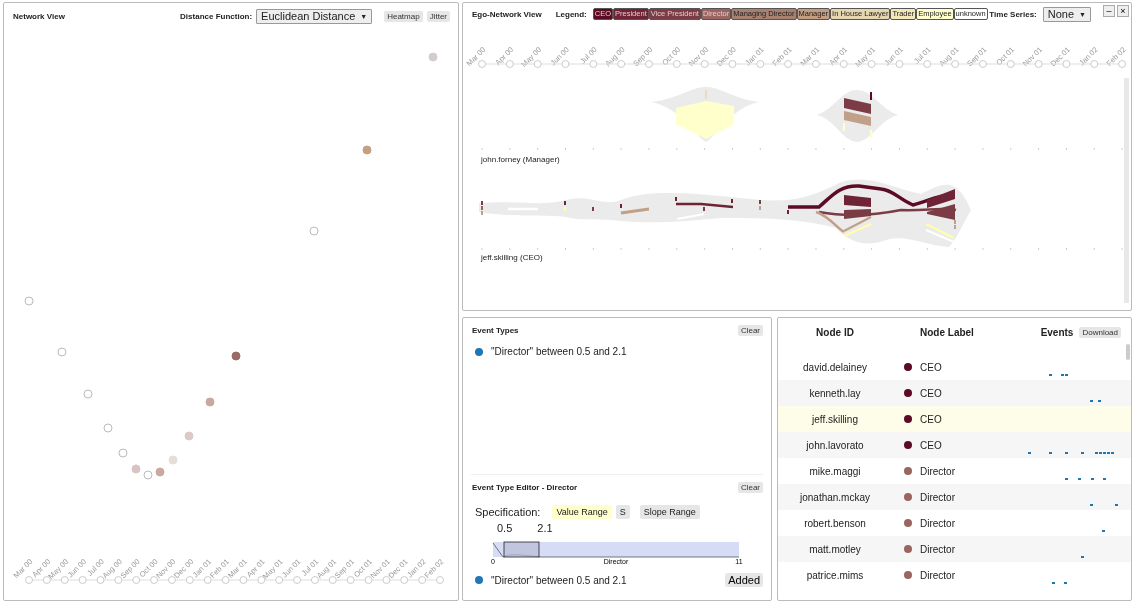 Image resolution: width=1134 pixels, height=603 pixels. I want to click on column-header: Node Label, so click(947, 332).